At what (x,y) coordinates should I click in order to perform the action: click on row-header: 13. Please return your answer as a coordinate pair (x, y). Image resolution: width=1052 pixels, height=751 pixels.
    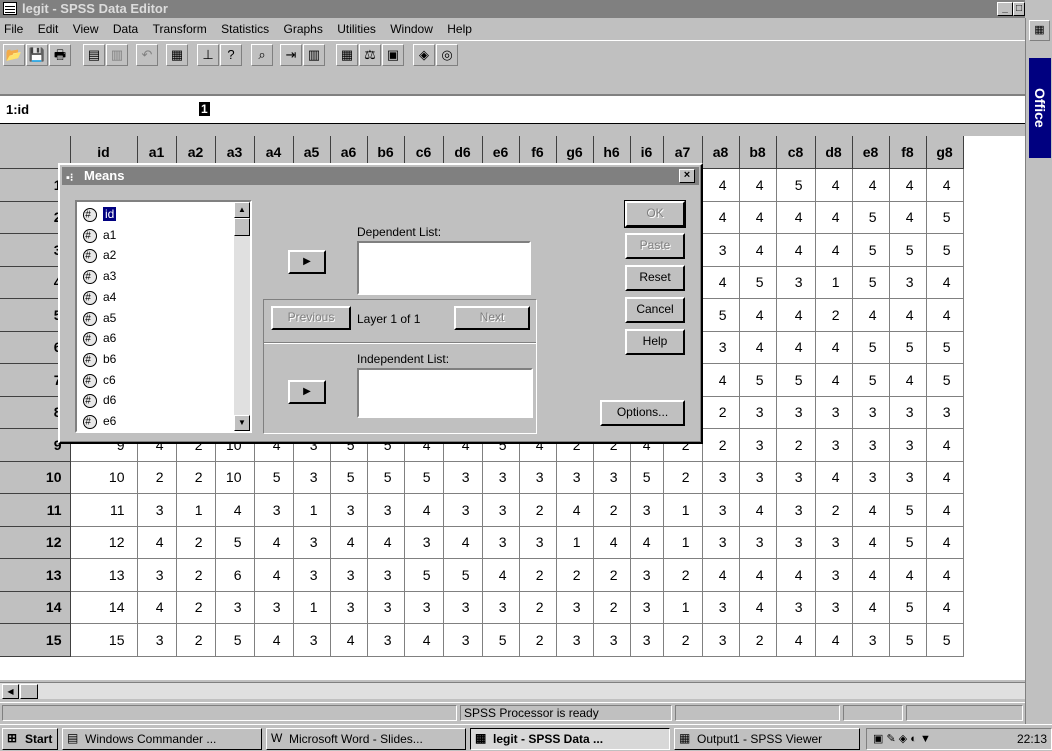
    Looking at the image, I should click on (35, 575).